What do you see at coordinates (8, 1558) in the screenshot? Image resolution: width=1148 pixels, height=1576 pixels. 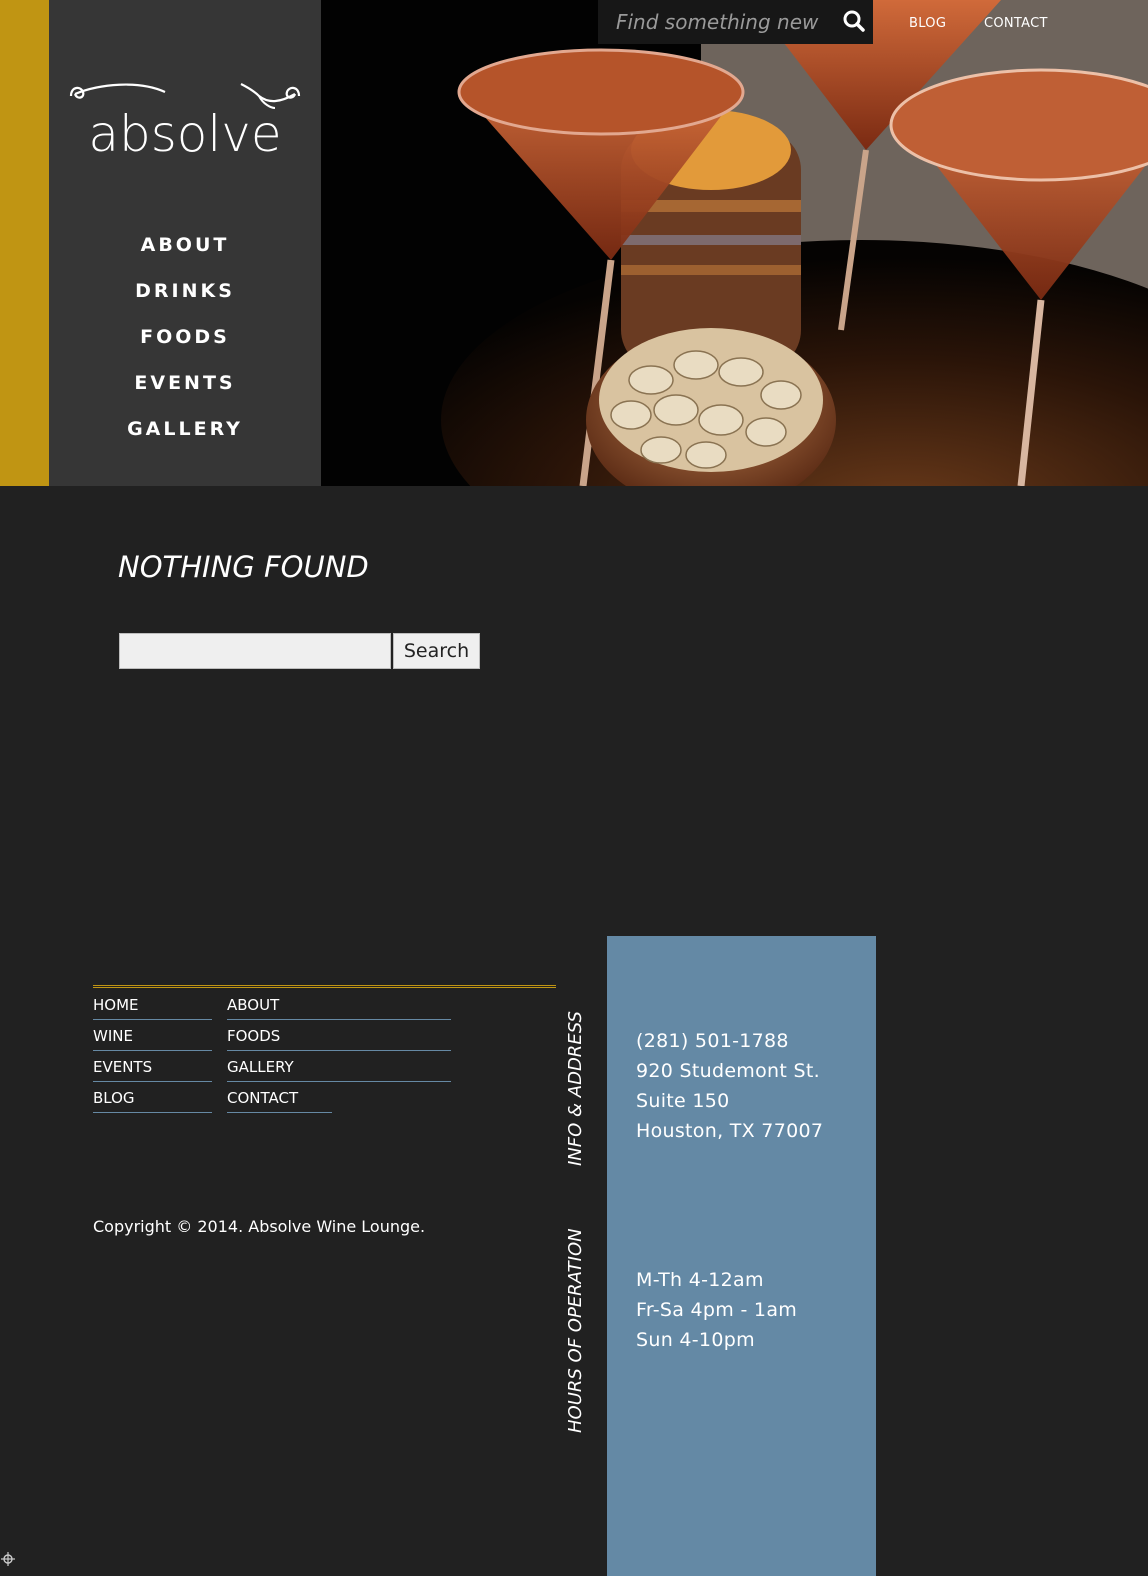 I see `corner-move-icon` at bounding box center [8, 1558].